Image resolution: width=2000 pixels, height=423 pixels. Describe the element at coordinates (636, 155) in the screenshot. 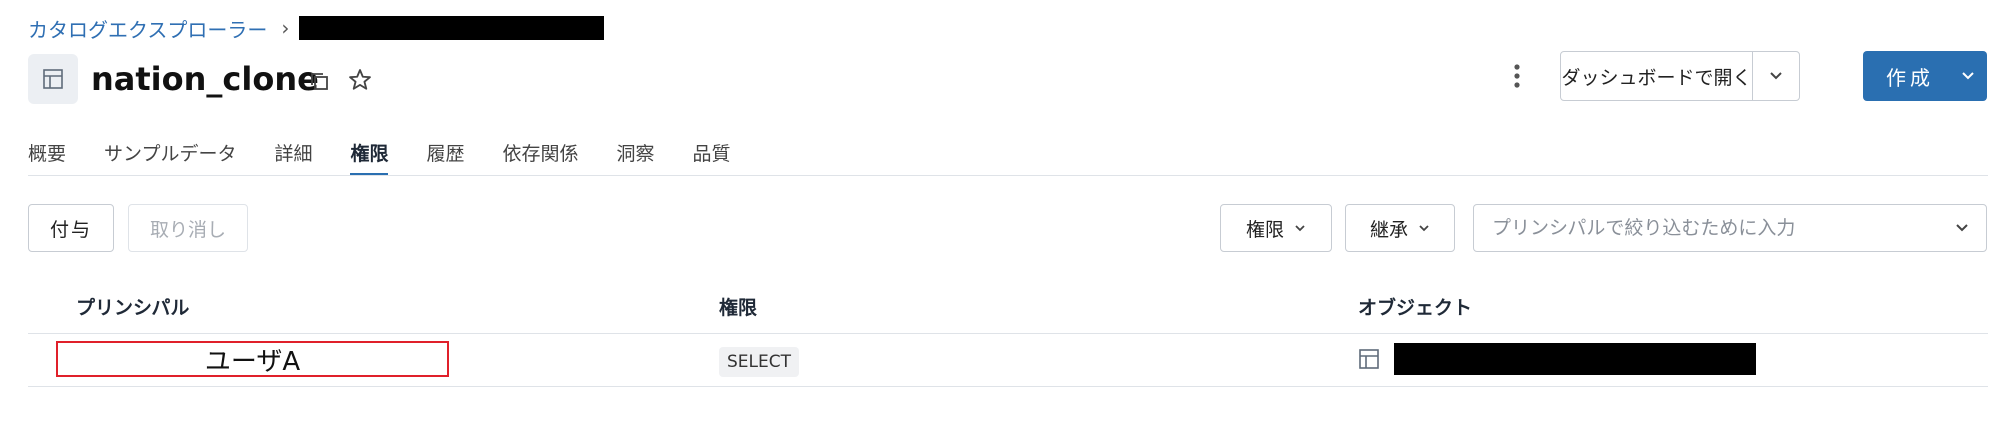

I see `tab-insights: 洞察` at that location.